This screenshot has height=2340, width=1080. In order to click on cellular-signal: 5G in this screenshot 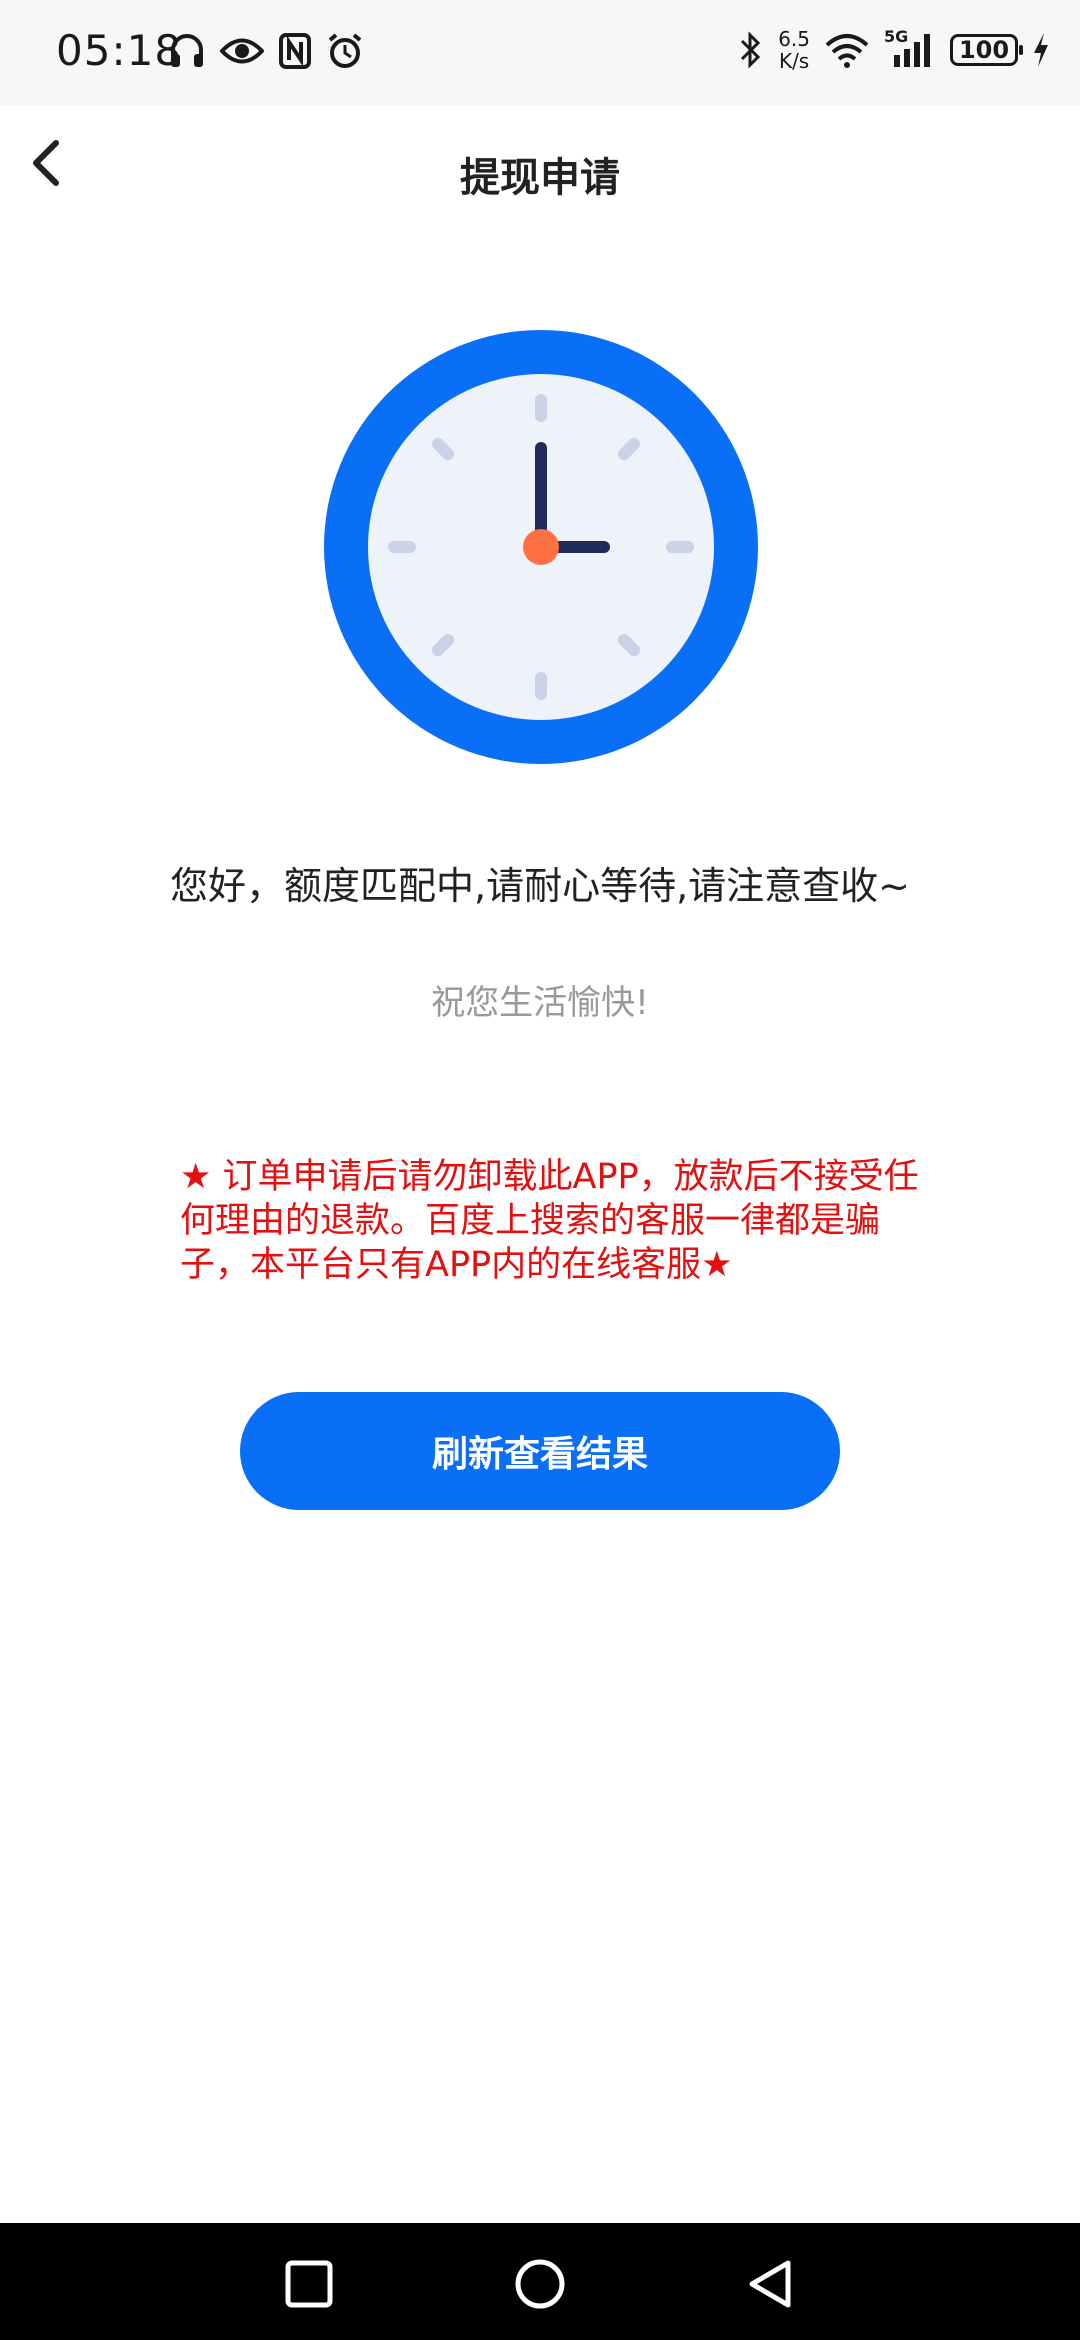, I will do `click(910, 48)`.